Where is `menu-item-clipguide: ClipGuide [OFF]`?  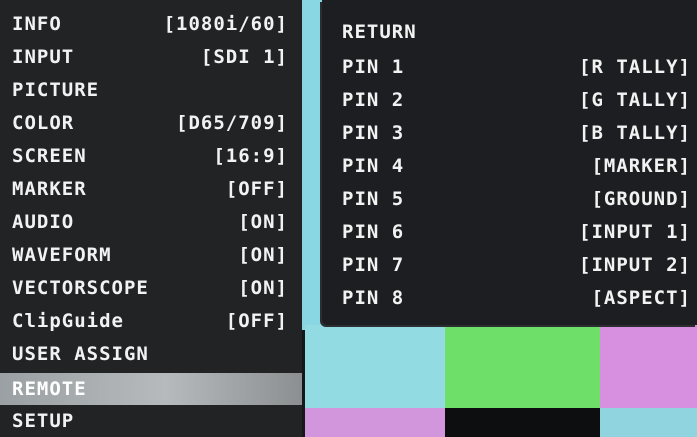 menu-item-clipguide: ClipGuide [OFF] is located at coordinates (151, 321).